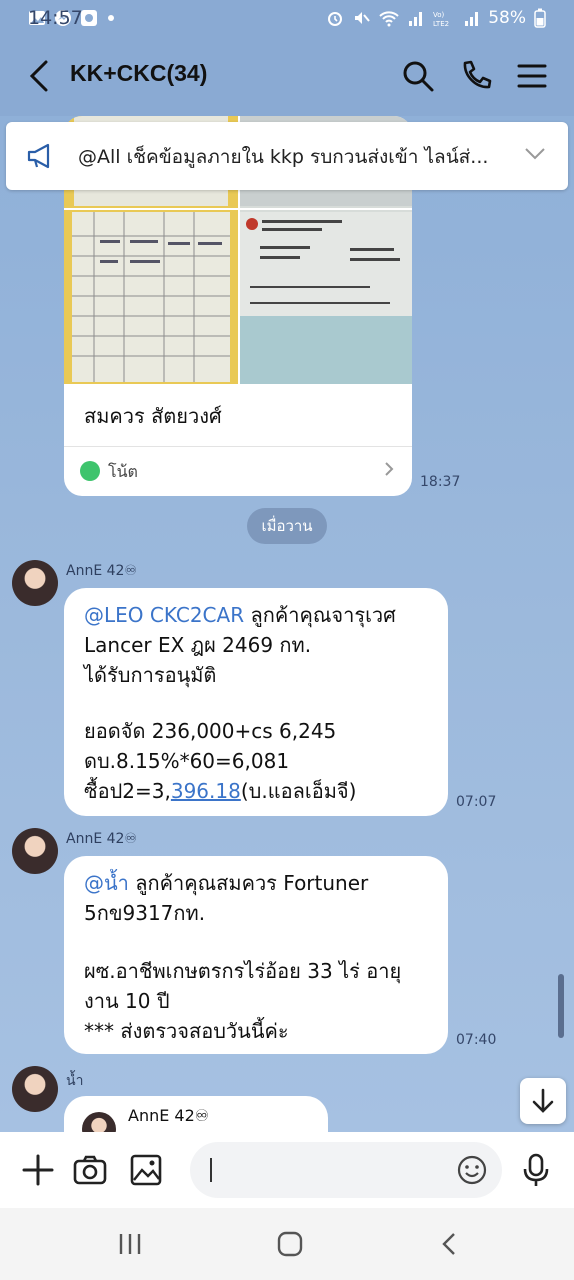  I want to click on scrollbar, so click(561, 1006).